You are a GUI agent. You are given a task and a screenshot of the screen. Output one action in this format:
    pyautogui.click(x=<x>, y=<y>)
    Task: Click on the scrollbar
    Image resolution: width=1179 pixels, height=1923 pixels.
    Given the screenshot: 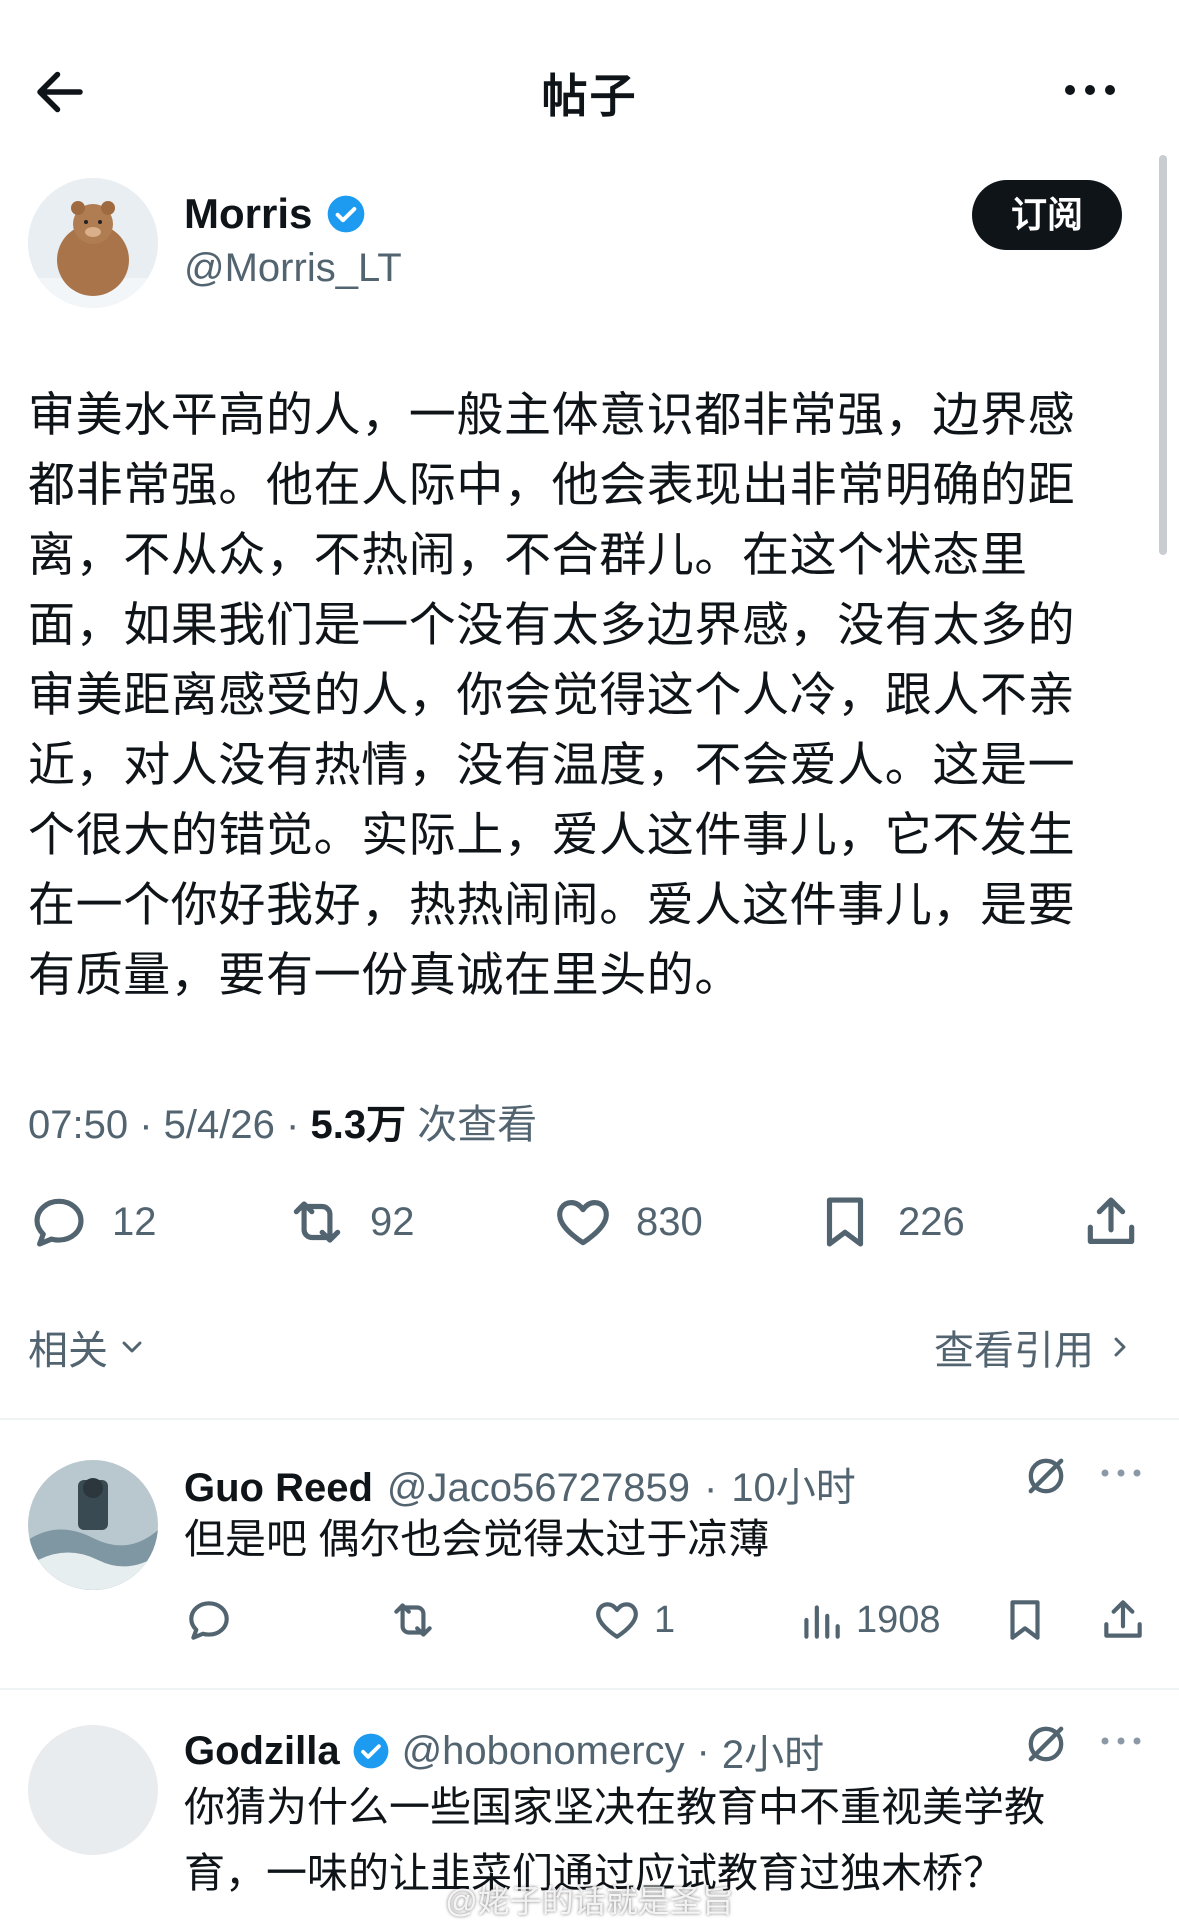 What is the action you would take?
    pyautogui.click(x=1163, y=355)
    